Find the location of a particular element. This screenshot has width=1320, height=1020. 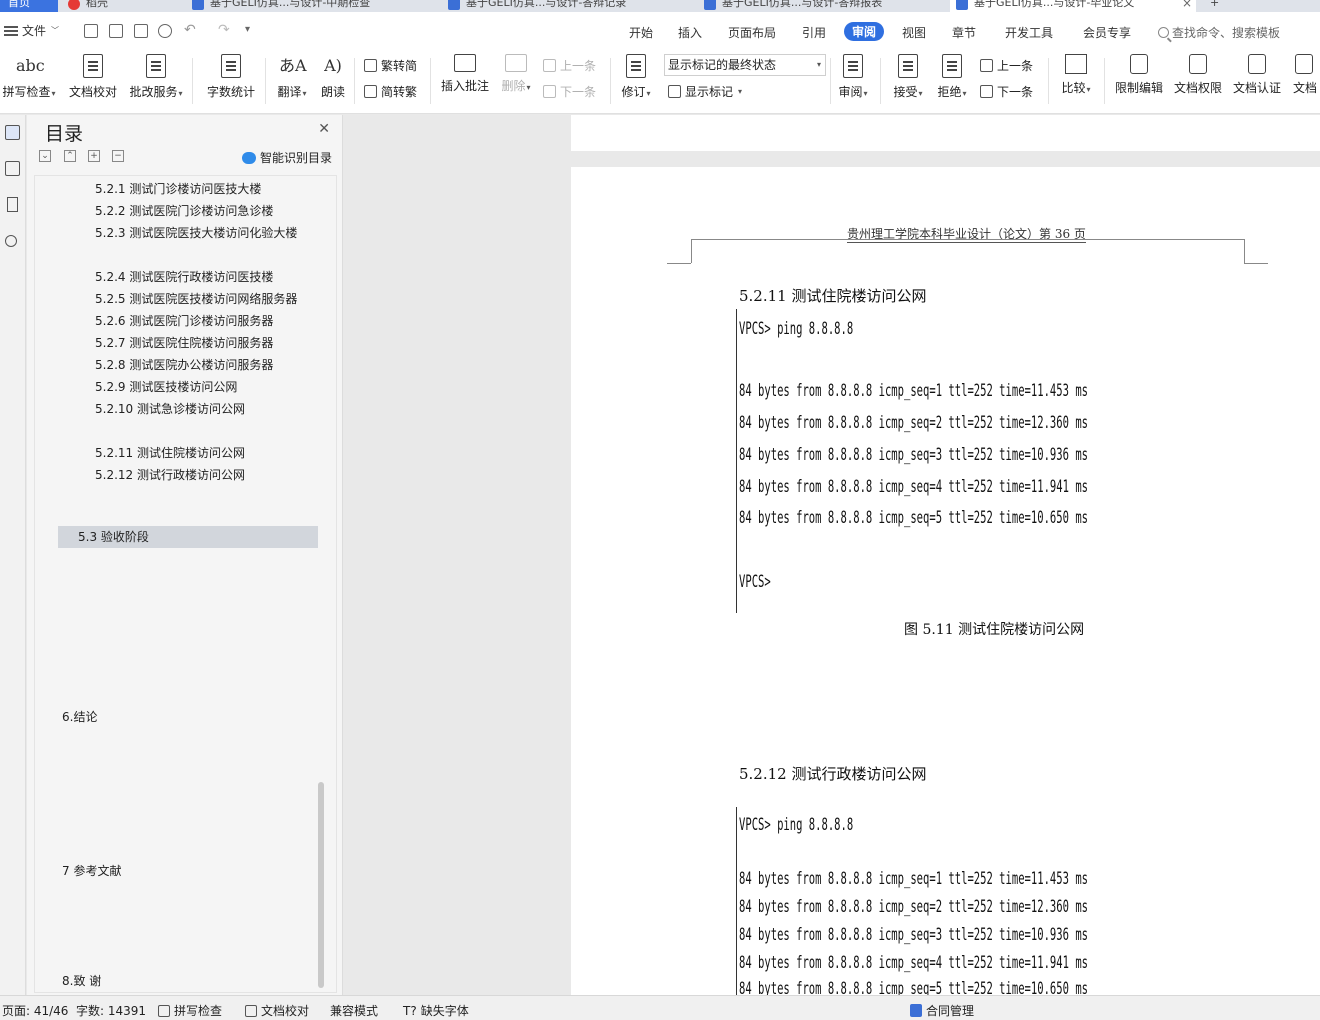

doc-proof-button: 文档校对 is located at coordinates (93, 77).